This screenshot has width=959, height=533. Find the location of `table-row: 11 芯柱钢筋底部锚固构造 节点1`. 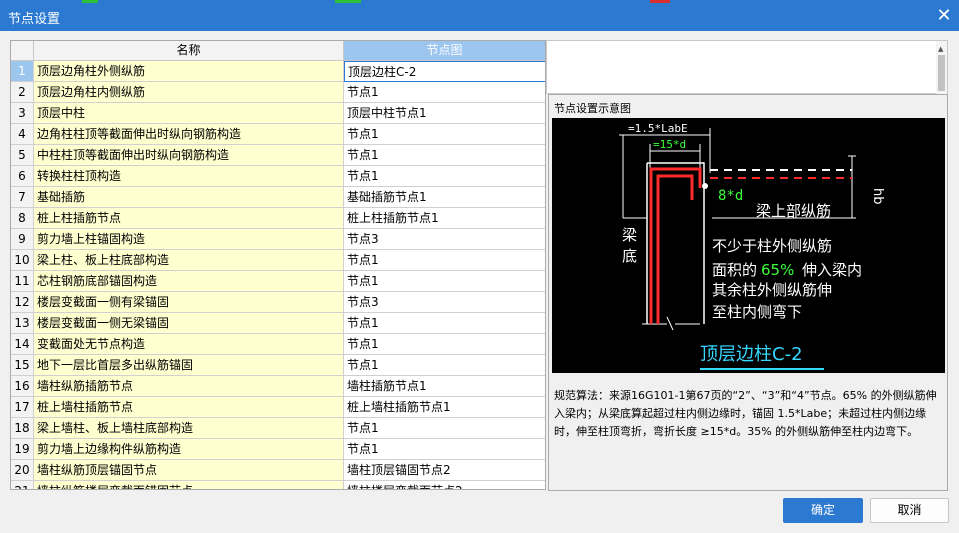

table-row: 11 芯柱钢筋底部锚固构造 节点1 is located at coordinates (278, 281).